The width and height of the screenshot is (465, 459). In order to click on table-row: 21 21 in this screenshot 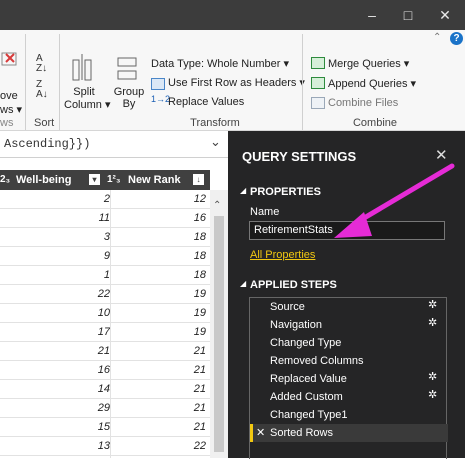, I will do `click(105, 351)`.